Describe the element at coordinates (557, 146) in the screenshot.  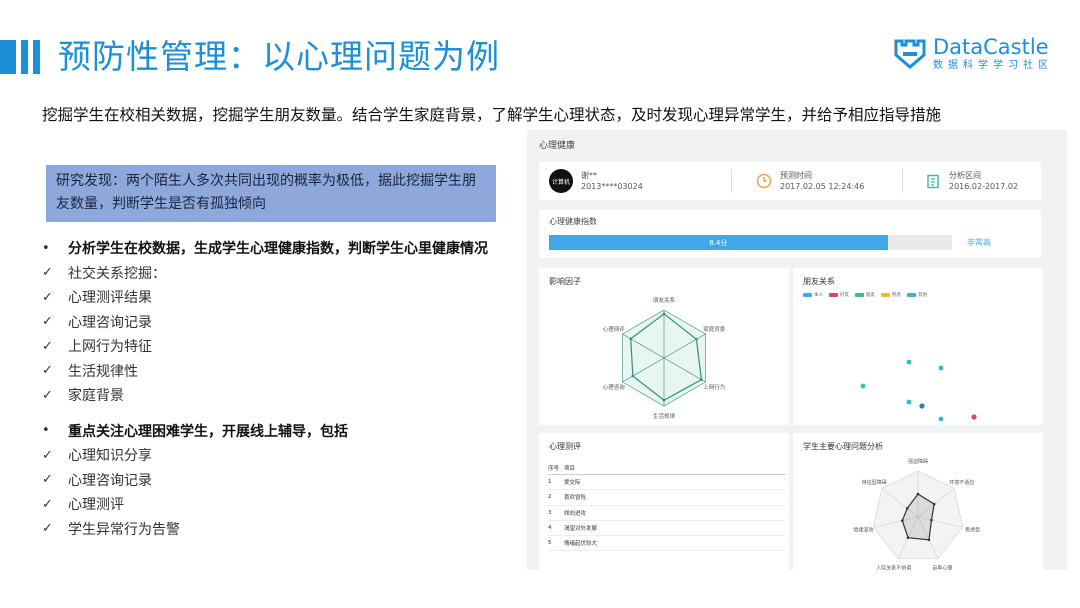
I see `dashboard-title: 心理健康` at that location.